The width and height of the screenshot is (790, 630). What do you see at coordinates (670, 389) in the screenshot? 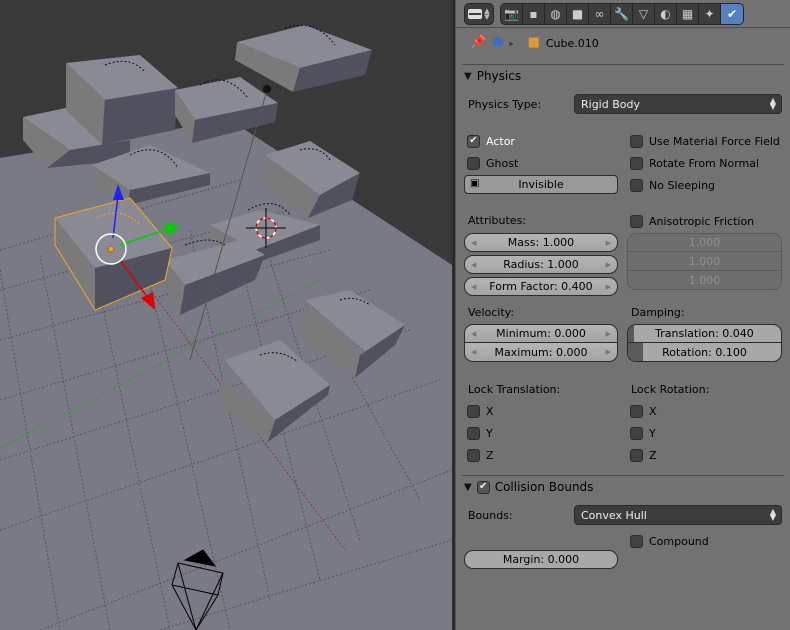
I see `lock-rotation-label: Lock Rotation:` at bounding box center [670, 389].